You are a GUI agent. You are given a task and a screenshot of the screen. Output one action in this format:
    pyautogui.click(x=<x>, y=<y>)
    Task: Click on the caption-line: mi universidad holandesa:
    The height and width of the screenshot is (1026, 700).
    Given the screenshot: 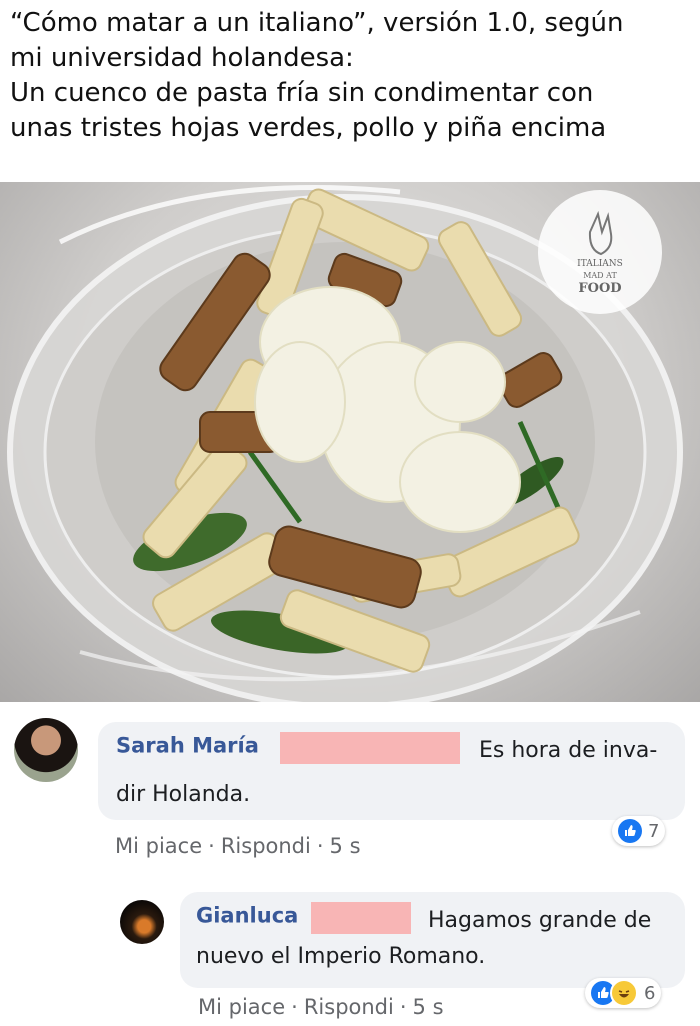 What is the action you would take?
    pyautogui.click(x=182, y=58)
    